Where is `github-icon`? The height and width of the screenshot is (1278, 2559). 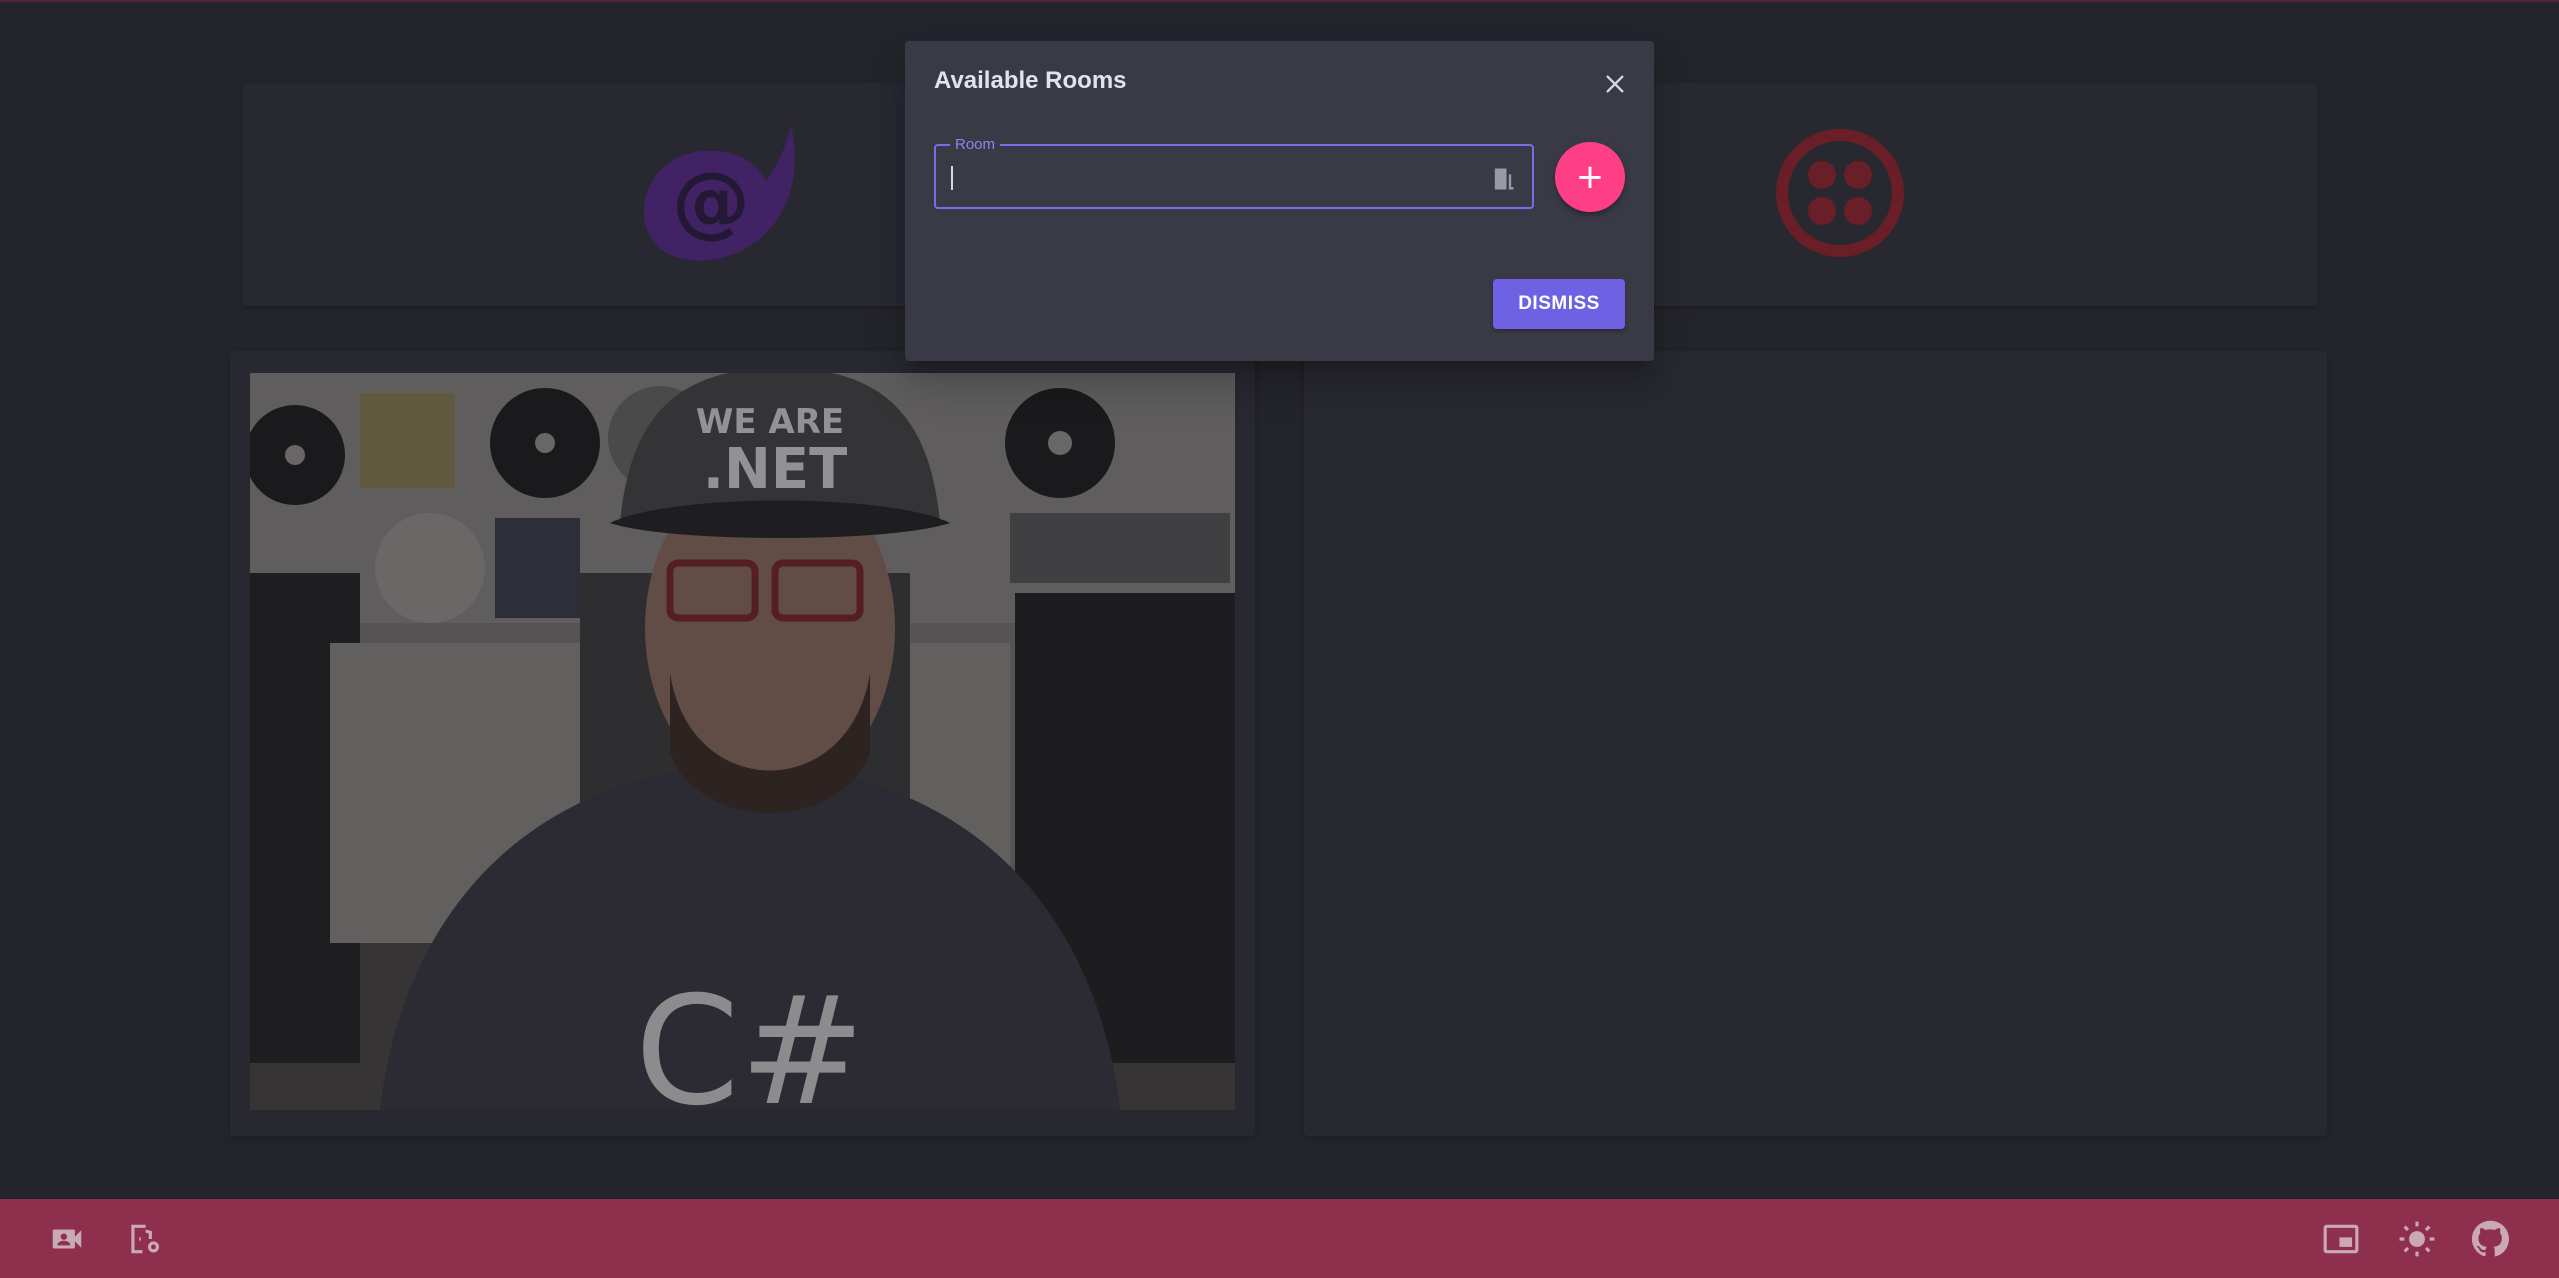
github-icon is located at coordinates (2490, 1239).